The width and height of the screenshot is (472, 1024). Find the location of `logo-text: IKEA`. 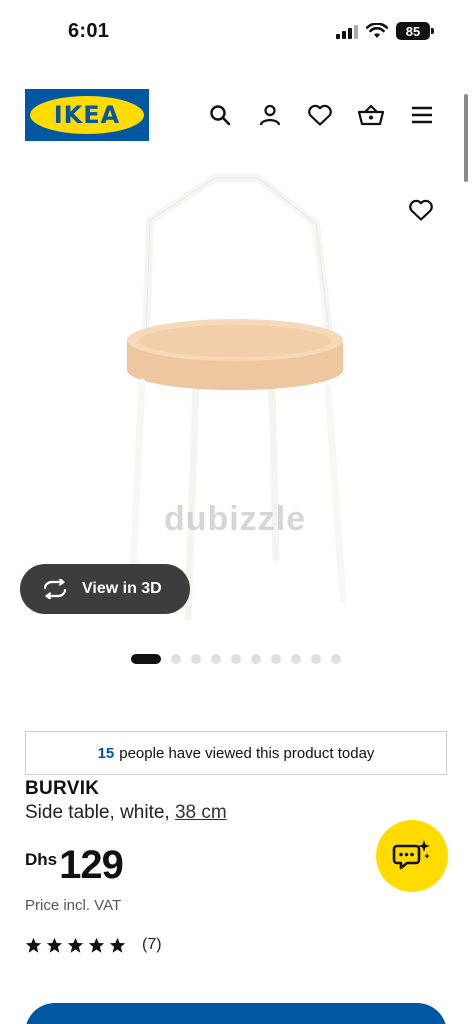

logo-text: IKEA is located at coordinates (87, 115).